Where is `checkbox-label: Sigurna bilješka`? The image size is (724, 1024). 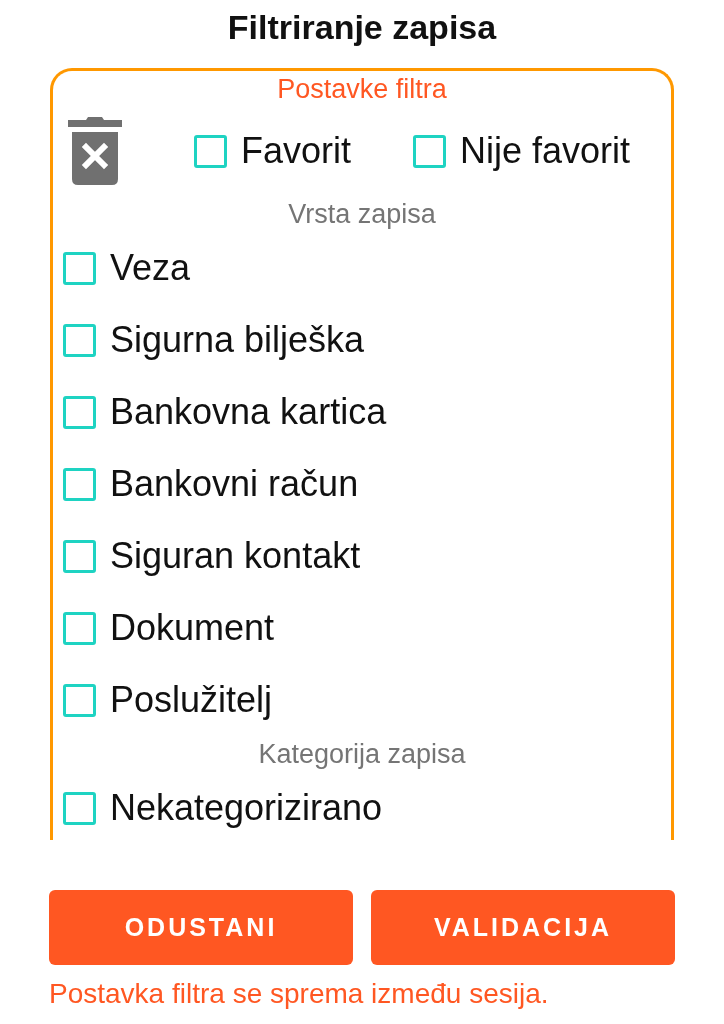
checkbox-label: Sigurna bilješka is located at coordinates (237, 340).